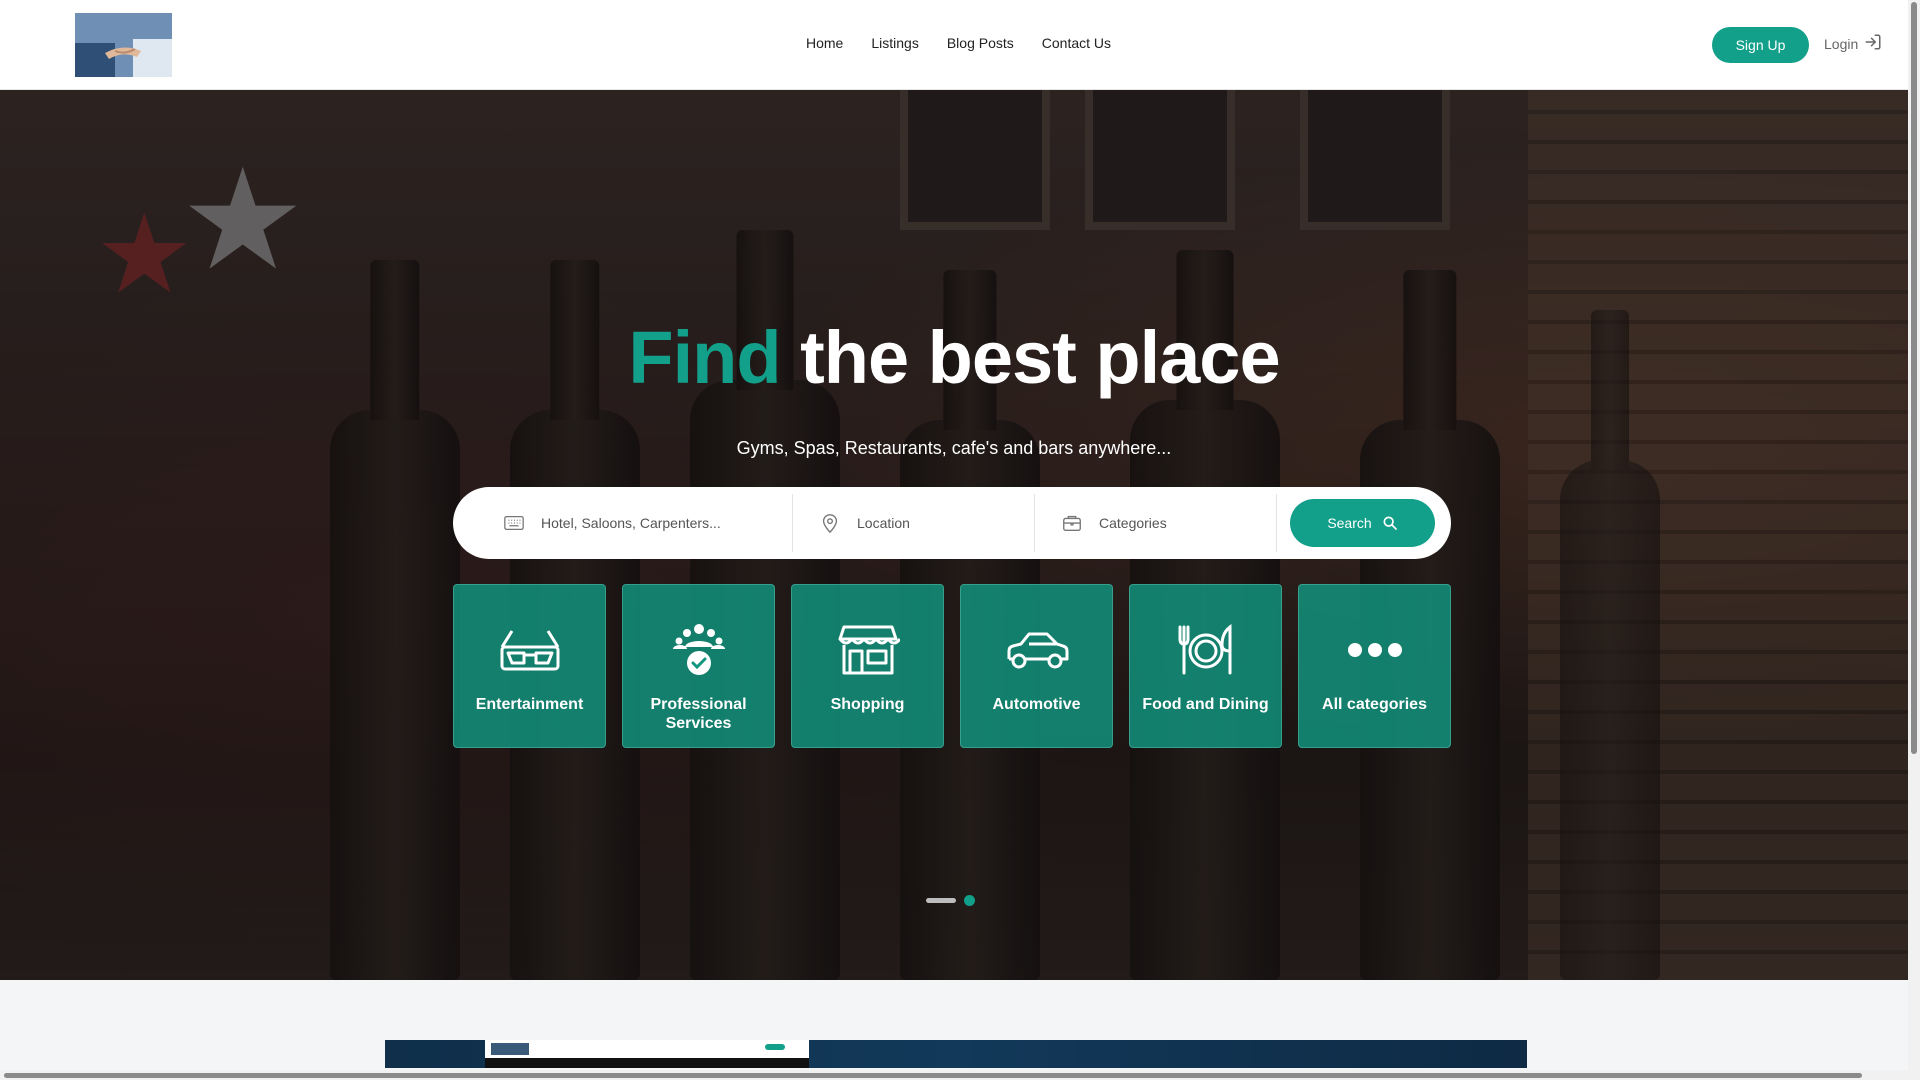 The height and width of the screenshot is (1080, 1920). Describe the element at coordinates (980, 43) in the screenshot. I see `nav-blog-posts: Blog Posts` at that location.